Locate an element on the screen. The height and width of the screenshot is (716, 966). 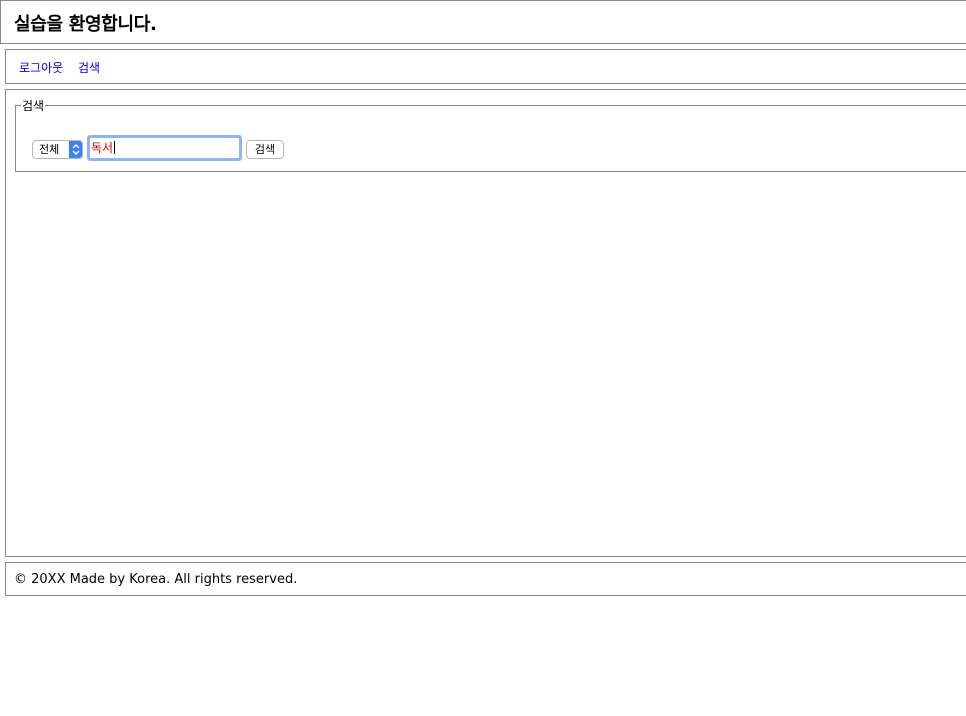
page-title: 실습을 환영합니다. is located at coordinates (85, 24).